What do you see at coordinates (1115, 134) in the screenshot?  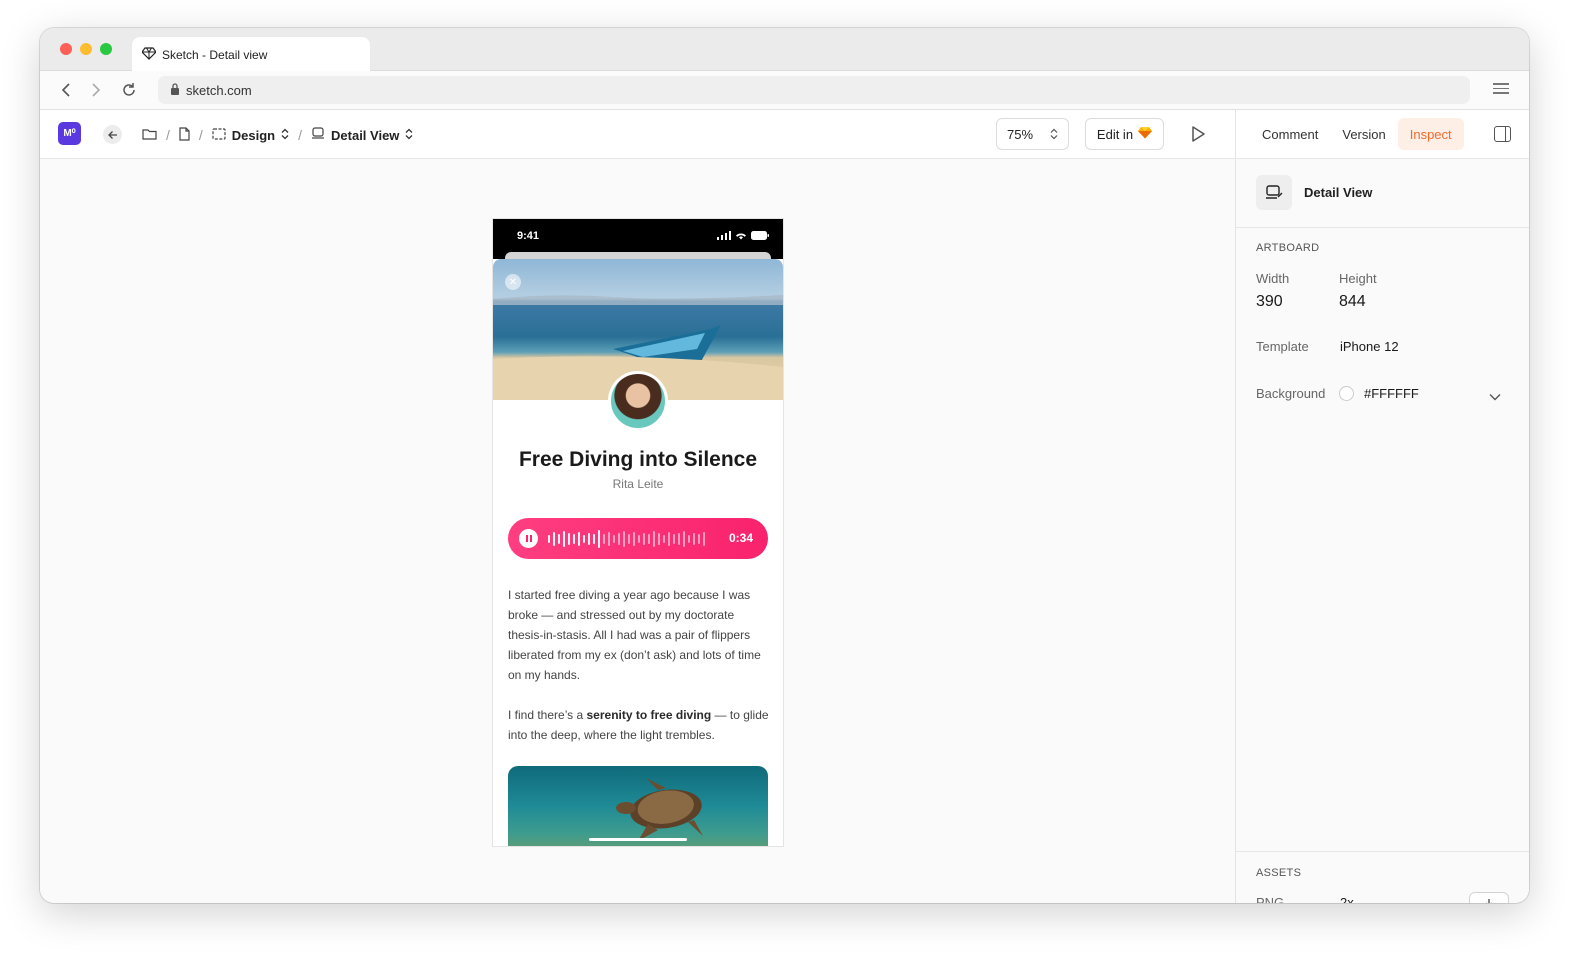 I see `edit-in-label: Edit in` at bounding box center [1115, 134].